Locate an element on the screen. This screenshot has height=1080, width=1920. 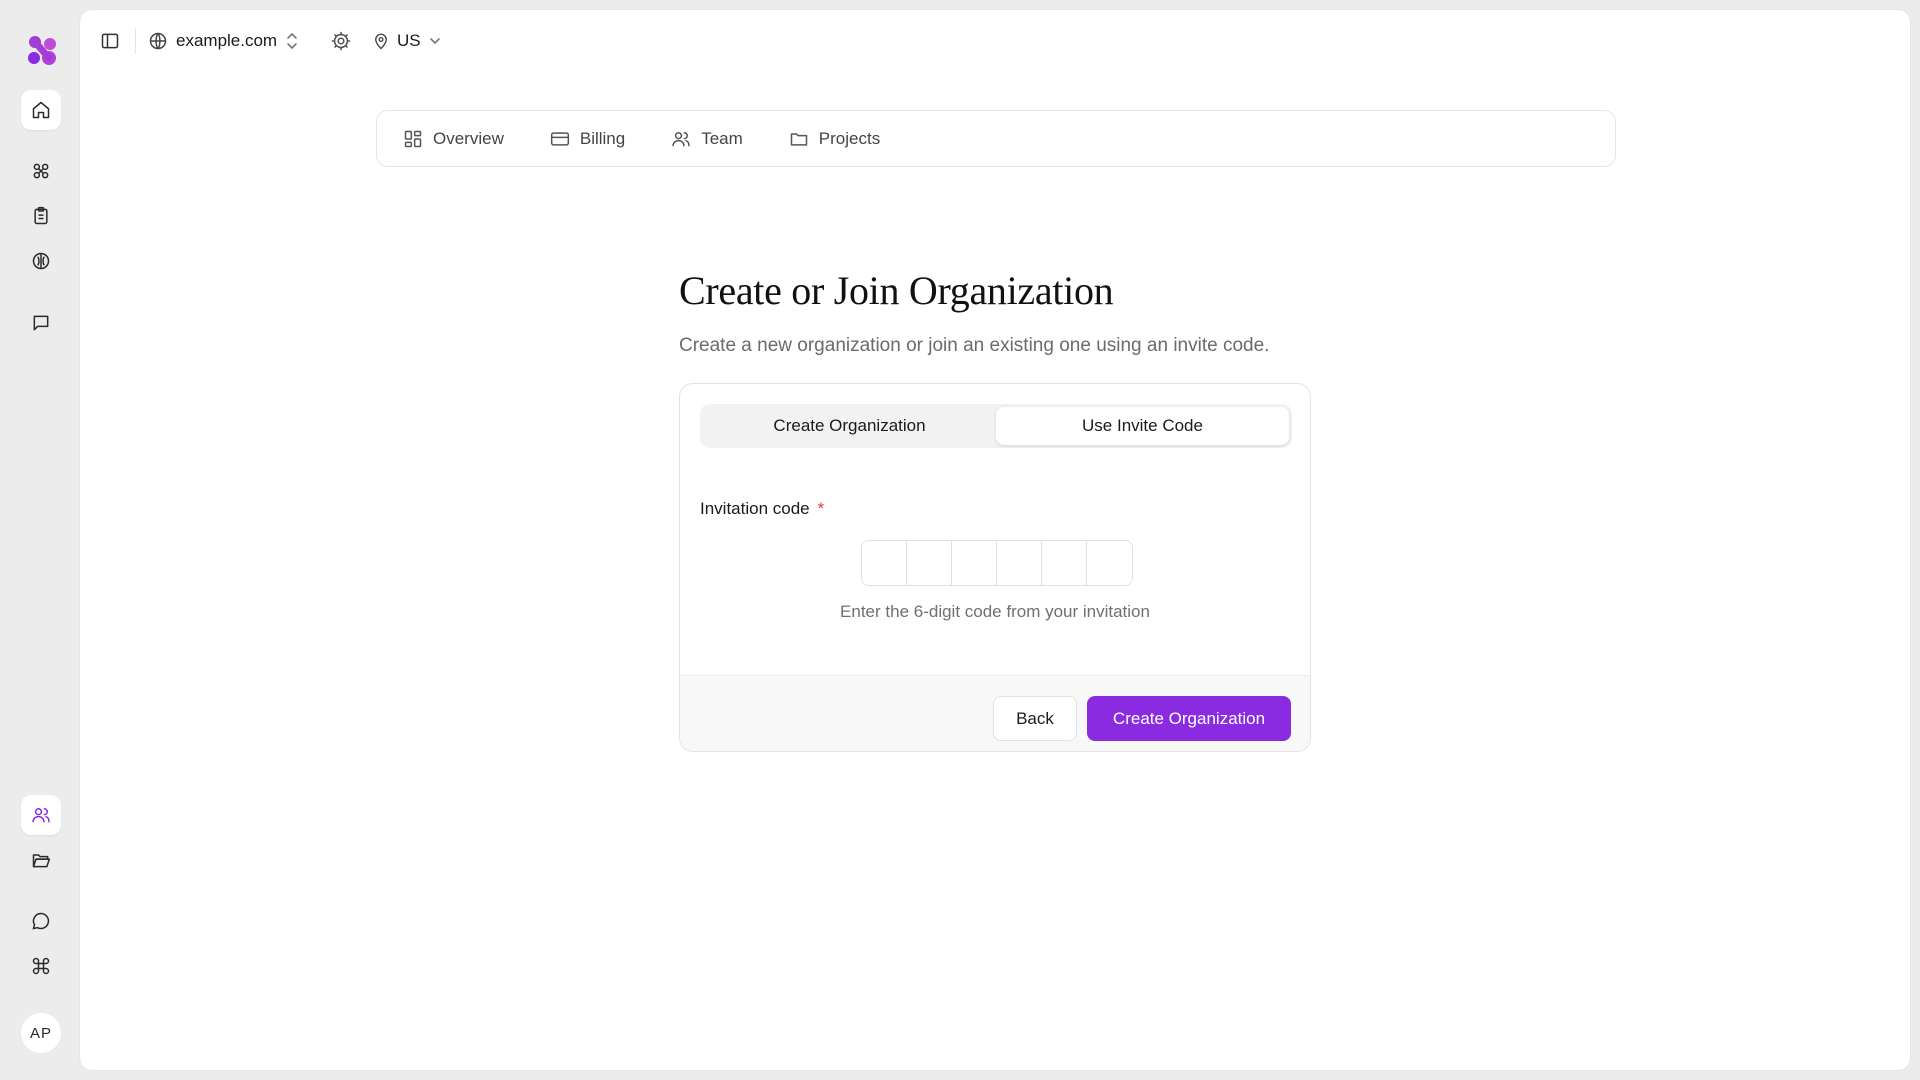
network-icon is located at coordinates (41, 171).